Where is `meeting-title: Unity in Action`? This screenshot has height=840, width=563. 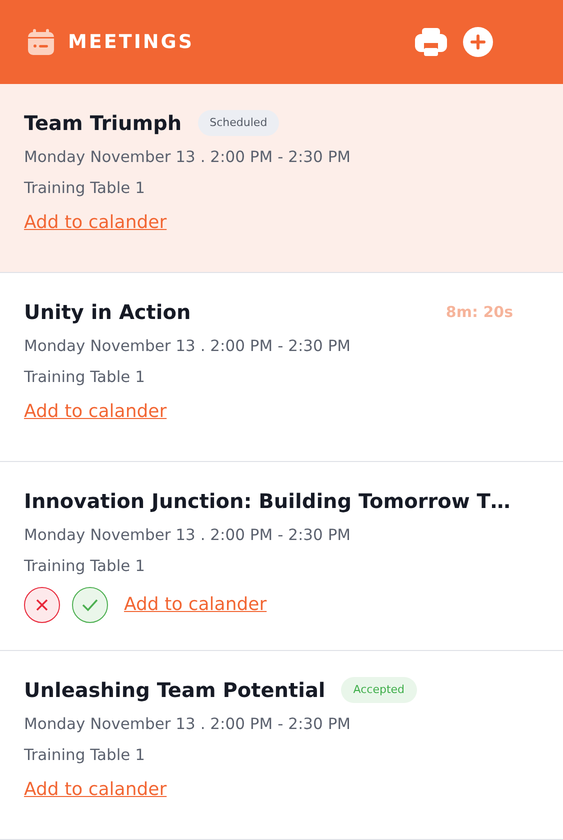 meeting-title: Unity in Action is located at coordinates (107, 312).